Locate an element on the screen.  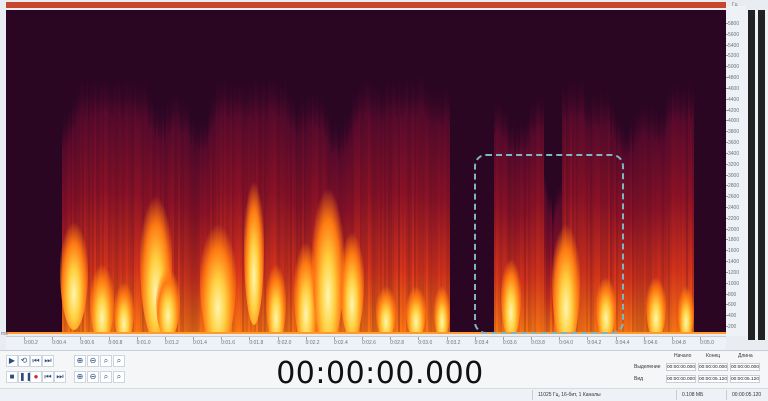
time-label: 0:02.6 is located at coordinates (369, 343).